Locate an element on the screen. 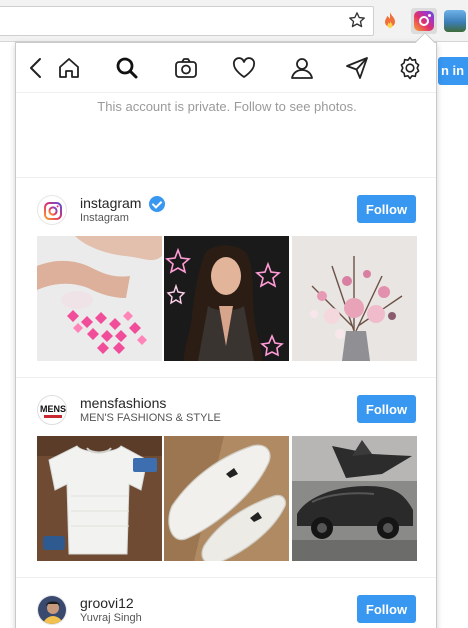  browser-toolbar is located at coordinates (234, 21).